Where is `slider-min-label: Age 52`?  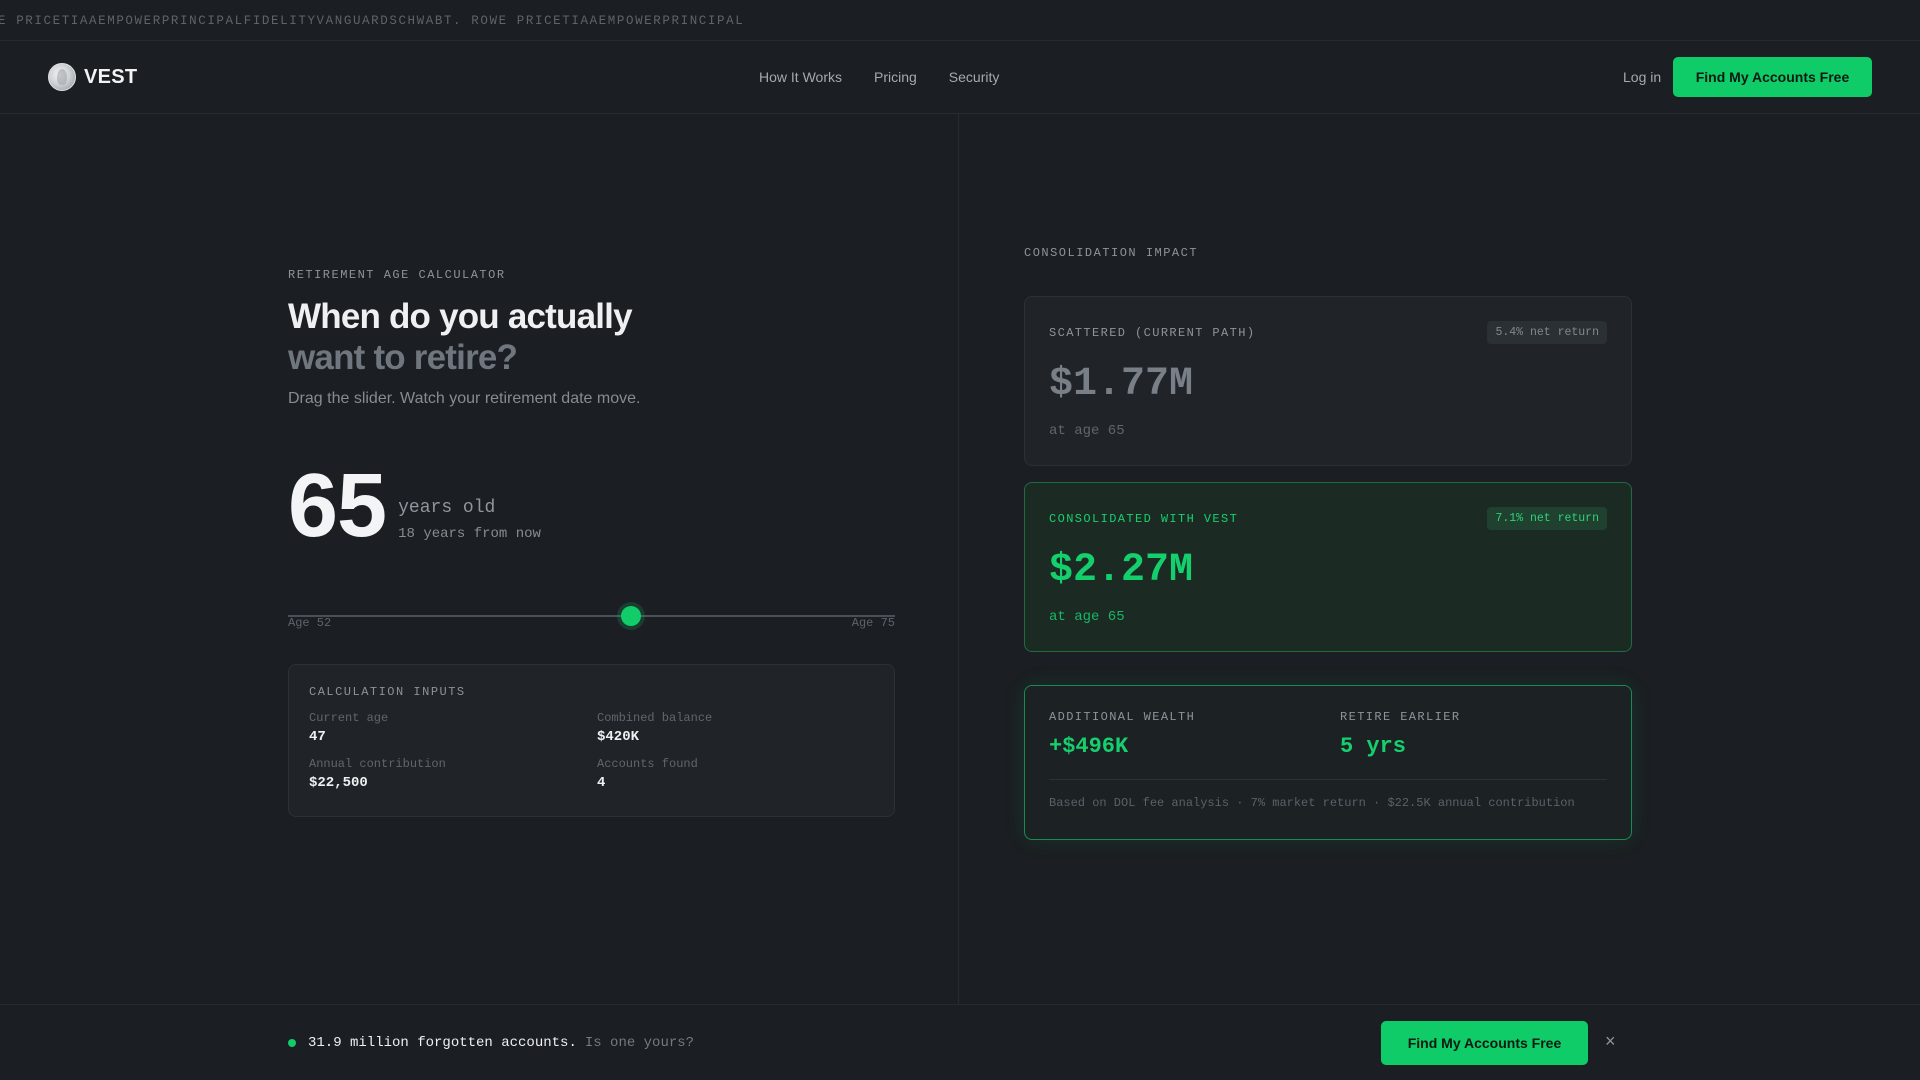 slider-min-label: Age 52 is located at coordinates (310, 623).